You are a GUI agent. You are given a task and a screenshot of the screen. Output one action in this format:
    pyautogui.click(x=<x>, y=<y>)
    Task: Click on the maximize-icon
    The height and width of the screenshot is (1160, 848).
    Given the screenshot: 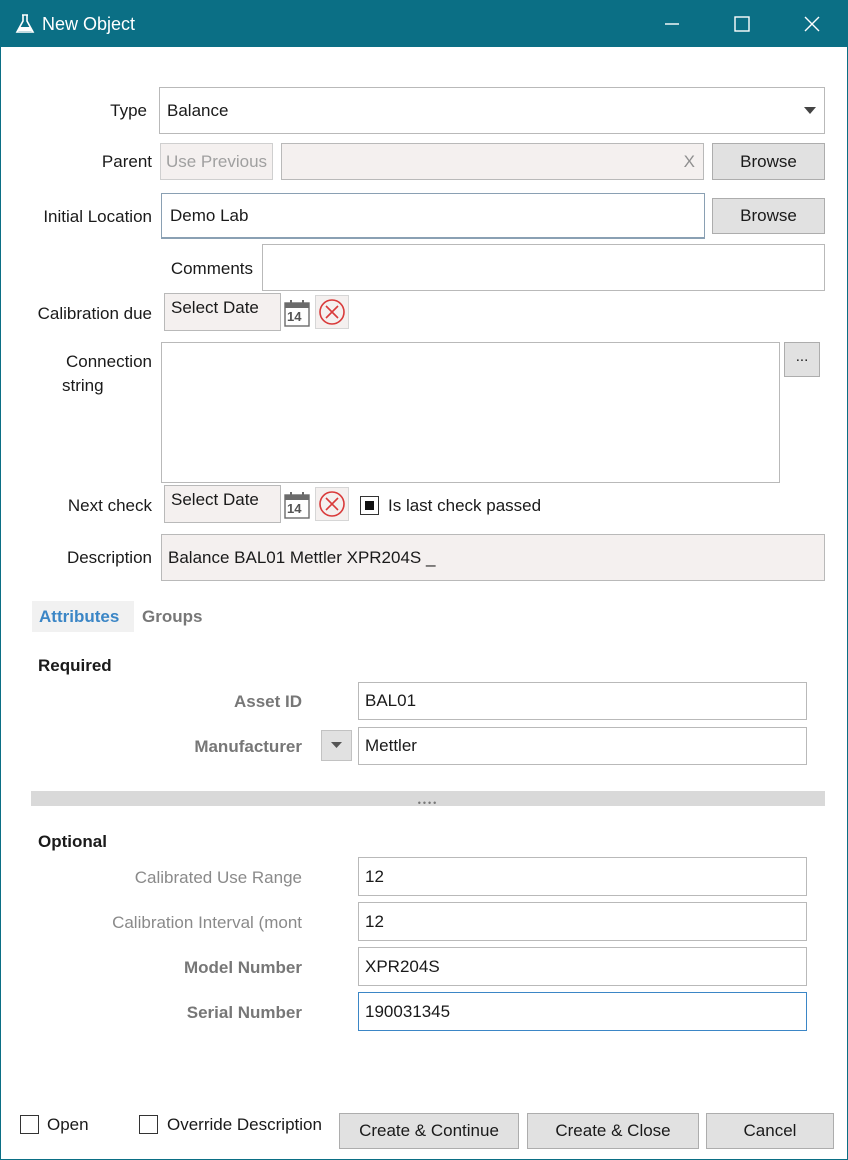 What is the action you would take?
    pyautogui.click(x=742, y=24)
    